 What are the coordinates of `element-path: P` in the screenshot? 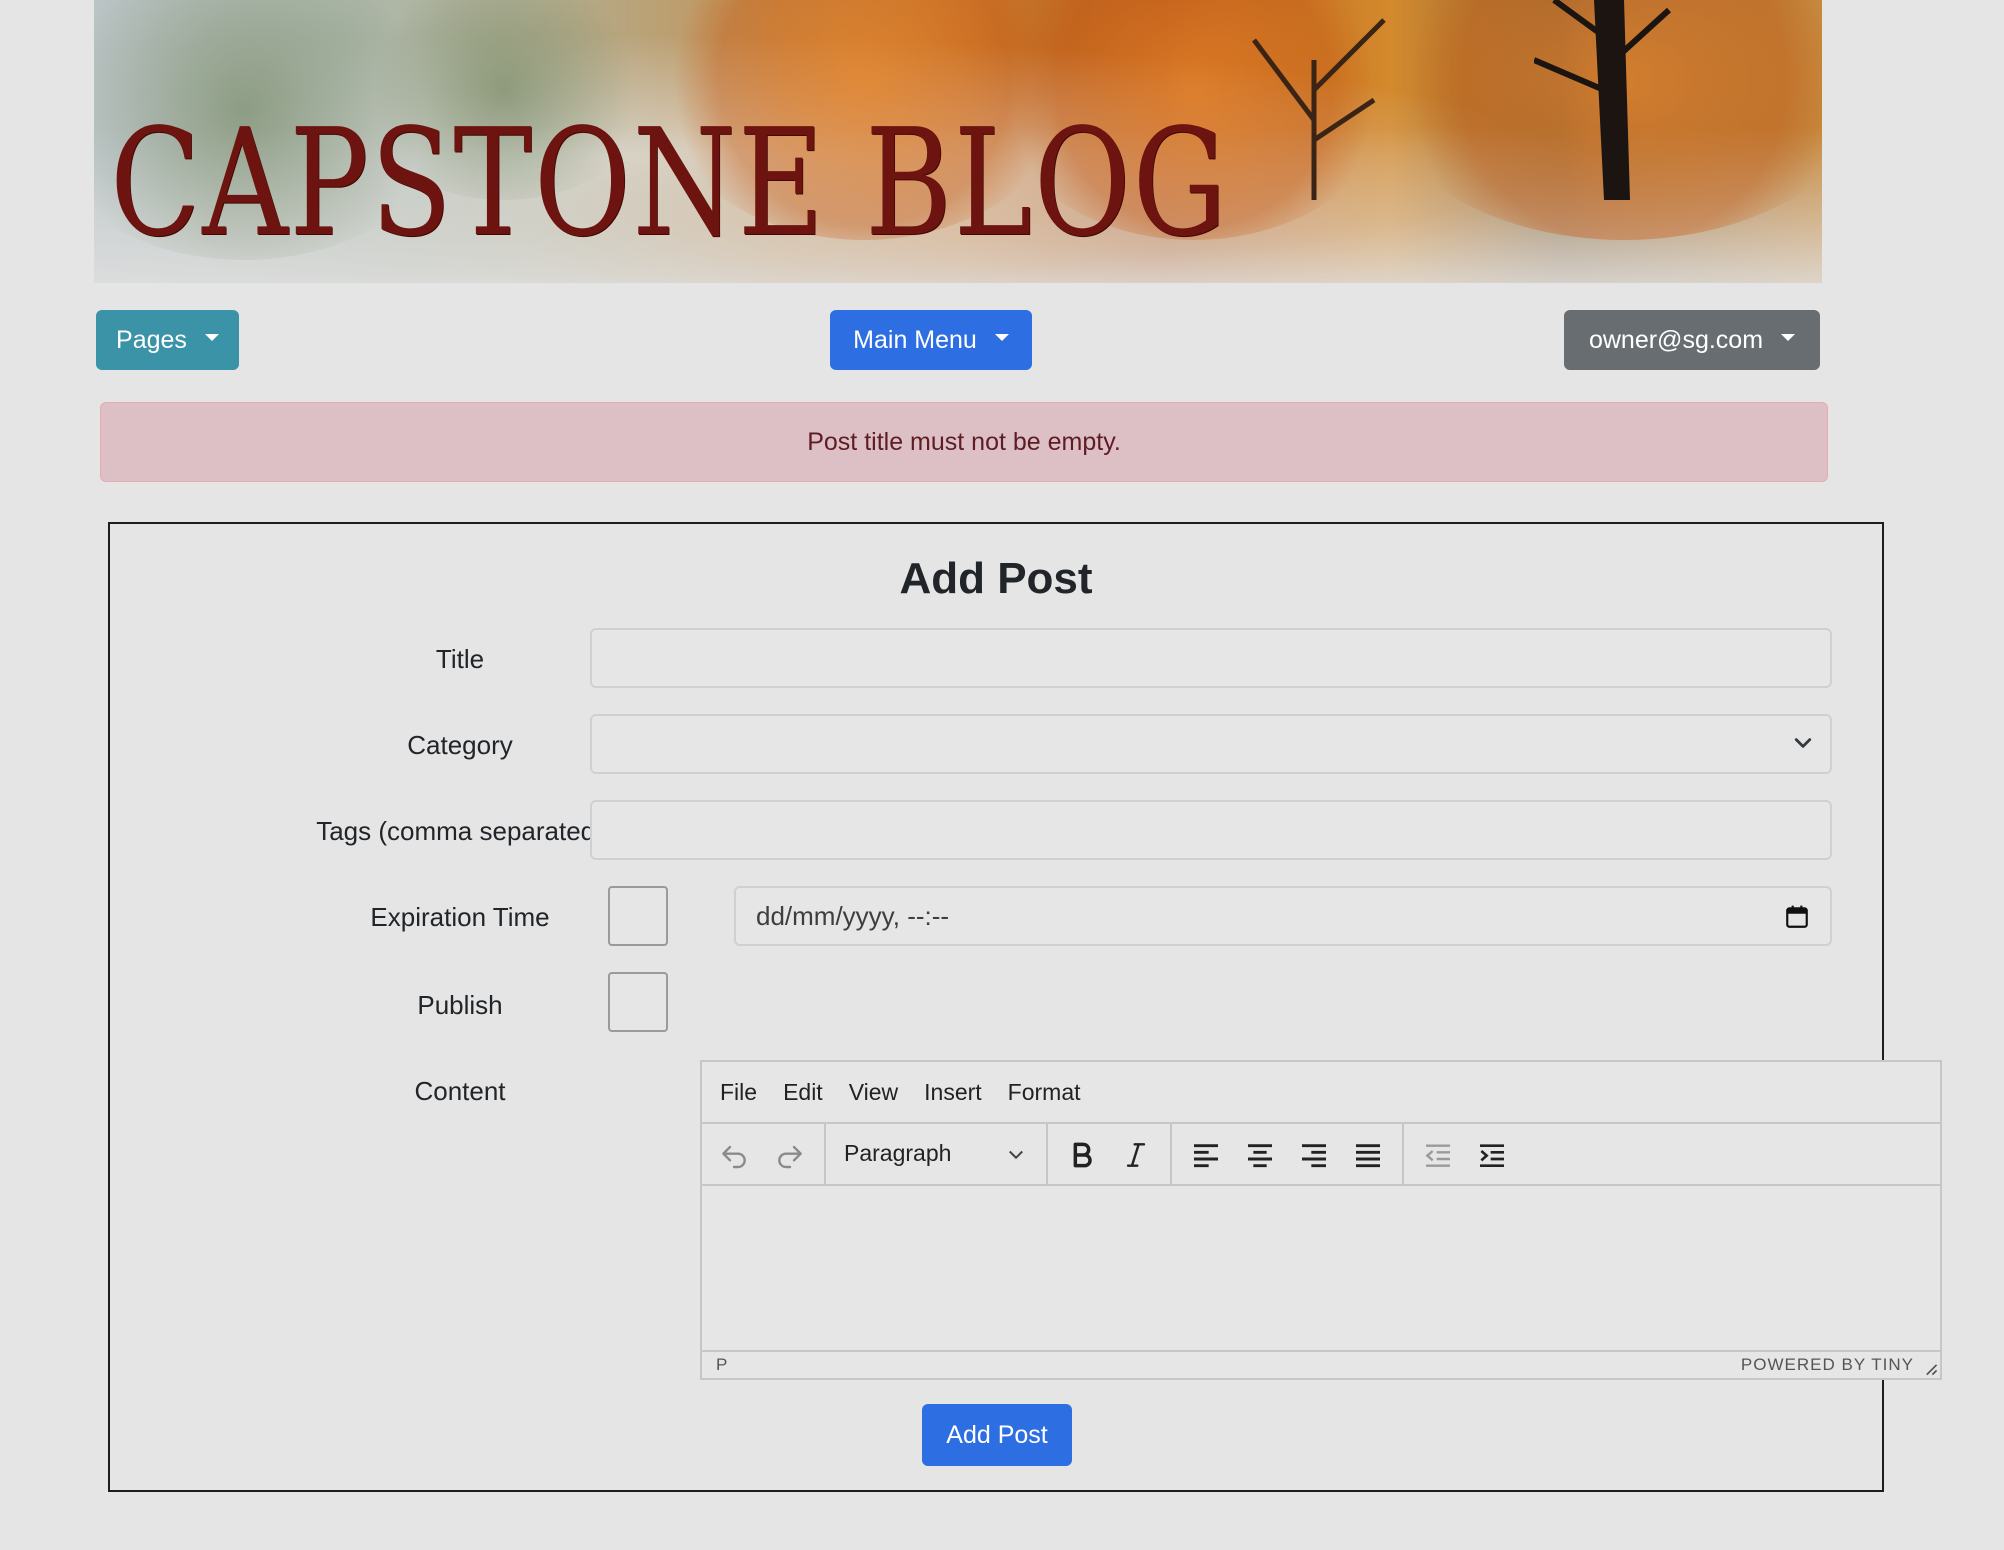 It's located at (721, 1365).